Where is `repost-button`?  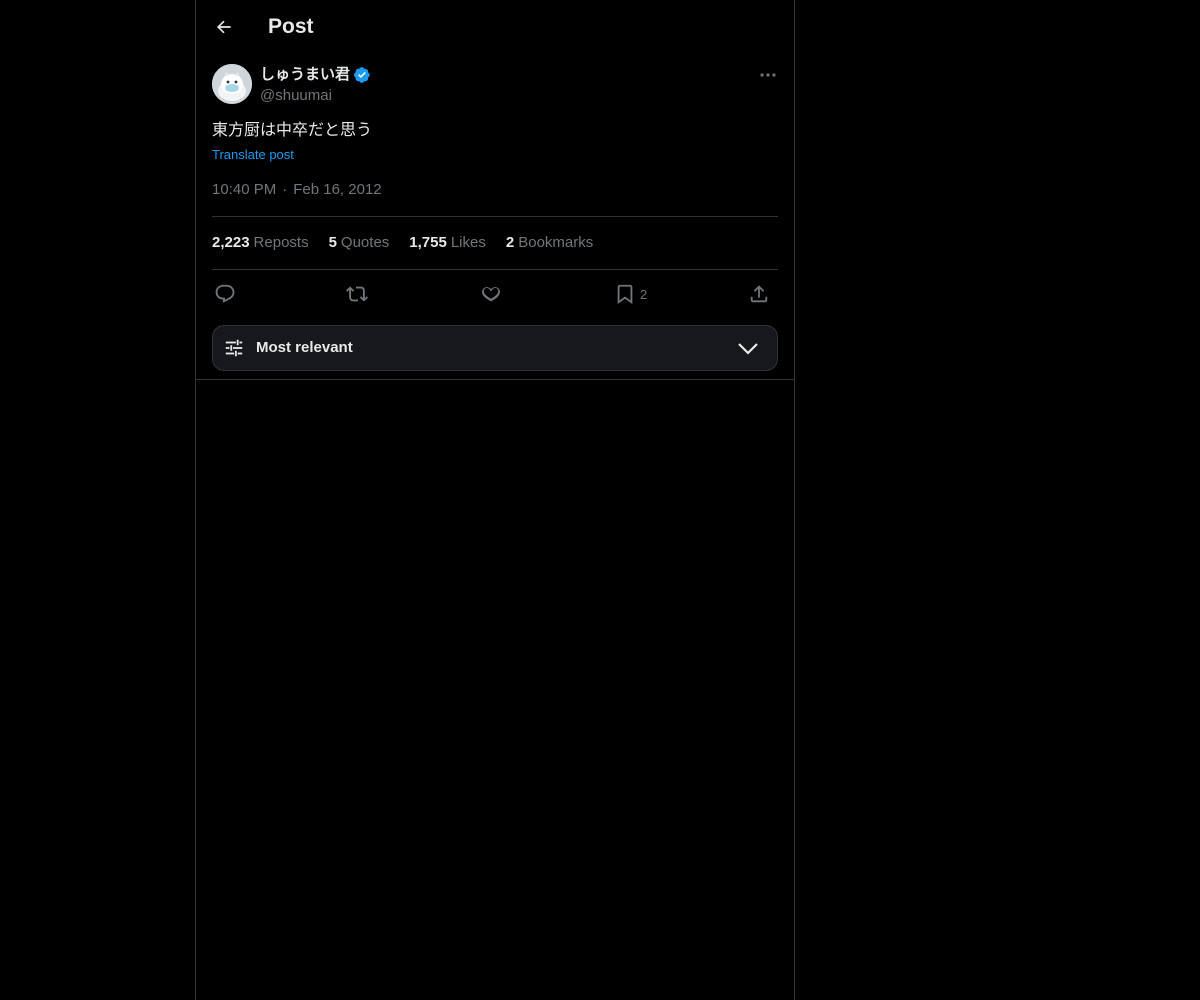 repost-button is located at coordinates (357, 294).